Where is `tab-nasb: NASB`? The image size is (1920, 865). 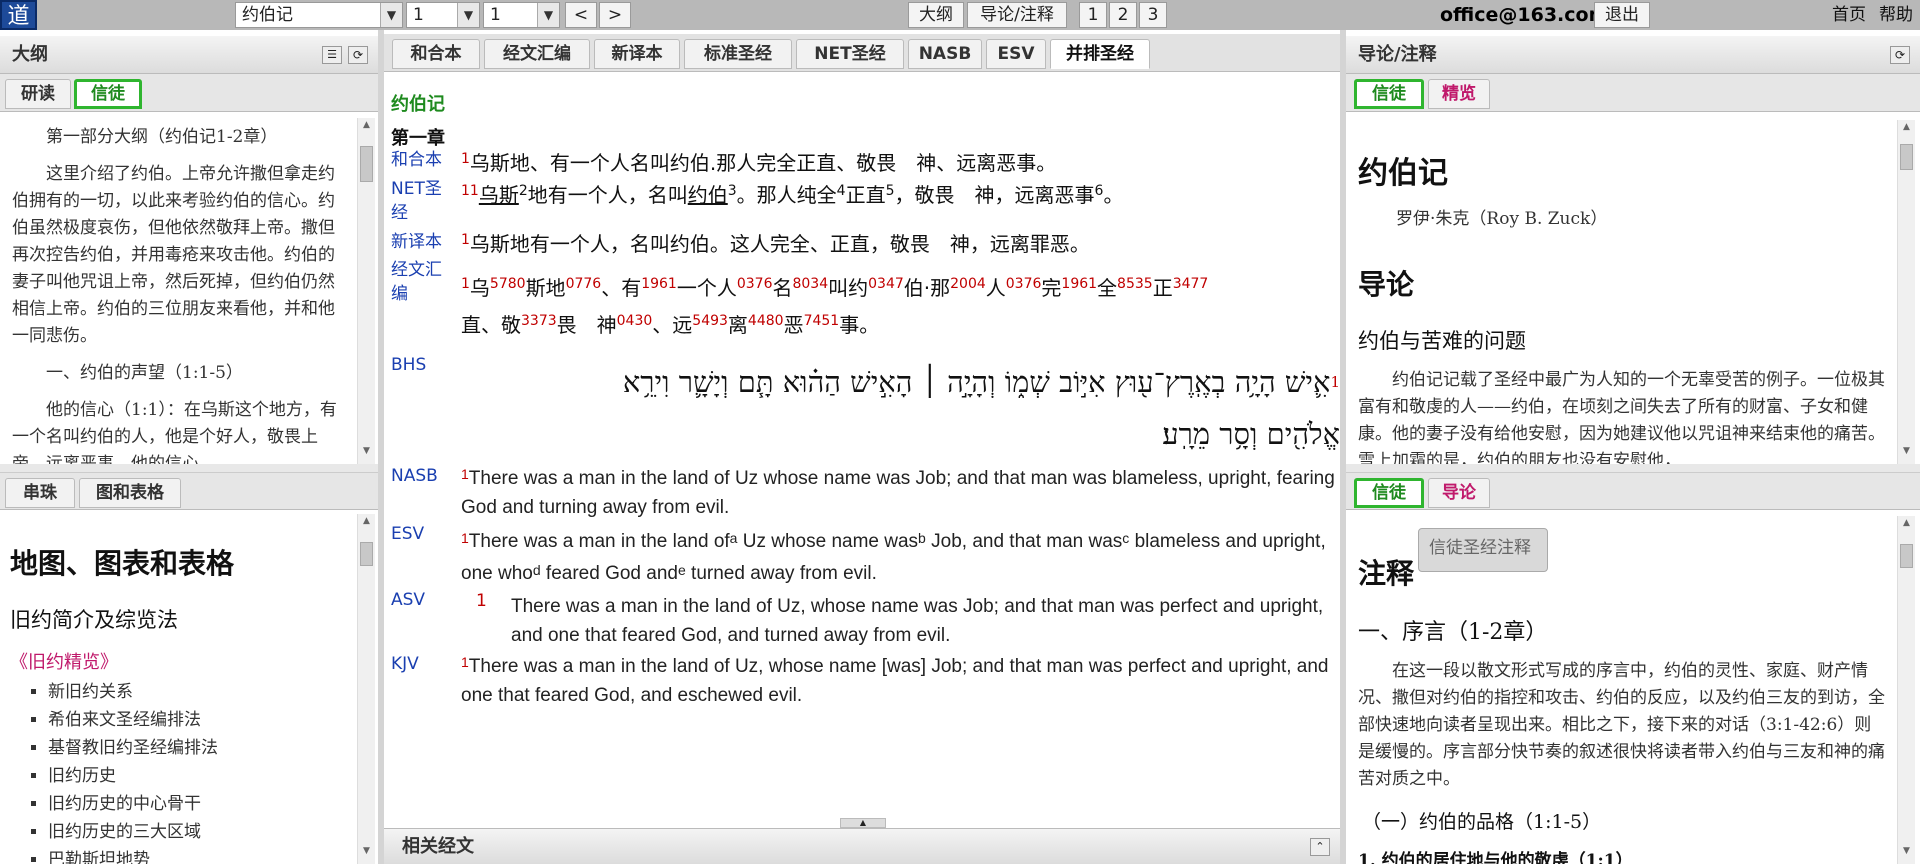
tab-nasb: NASB is located at coordinates (945, 54).